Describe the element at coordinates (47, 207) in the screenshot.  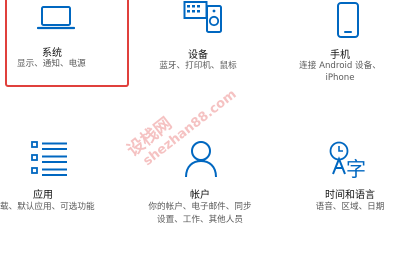
I see `tile-description: 卸载、默认应用、可选功能` at that location.